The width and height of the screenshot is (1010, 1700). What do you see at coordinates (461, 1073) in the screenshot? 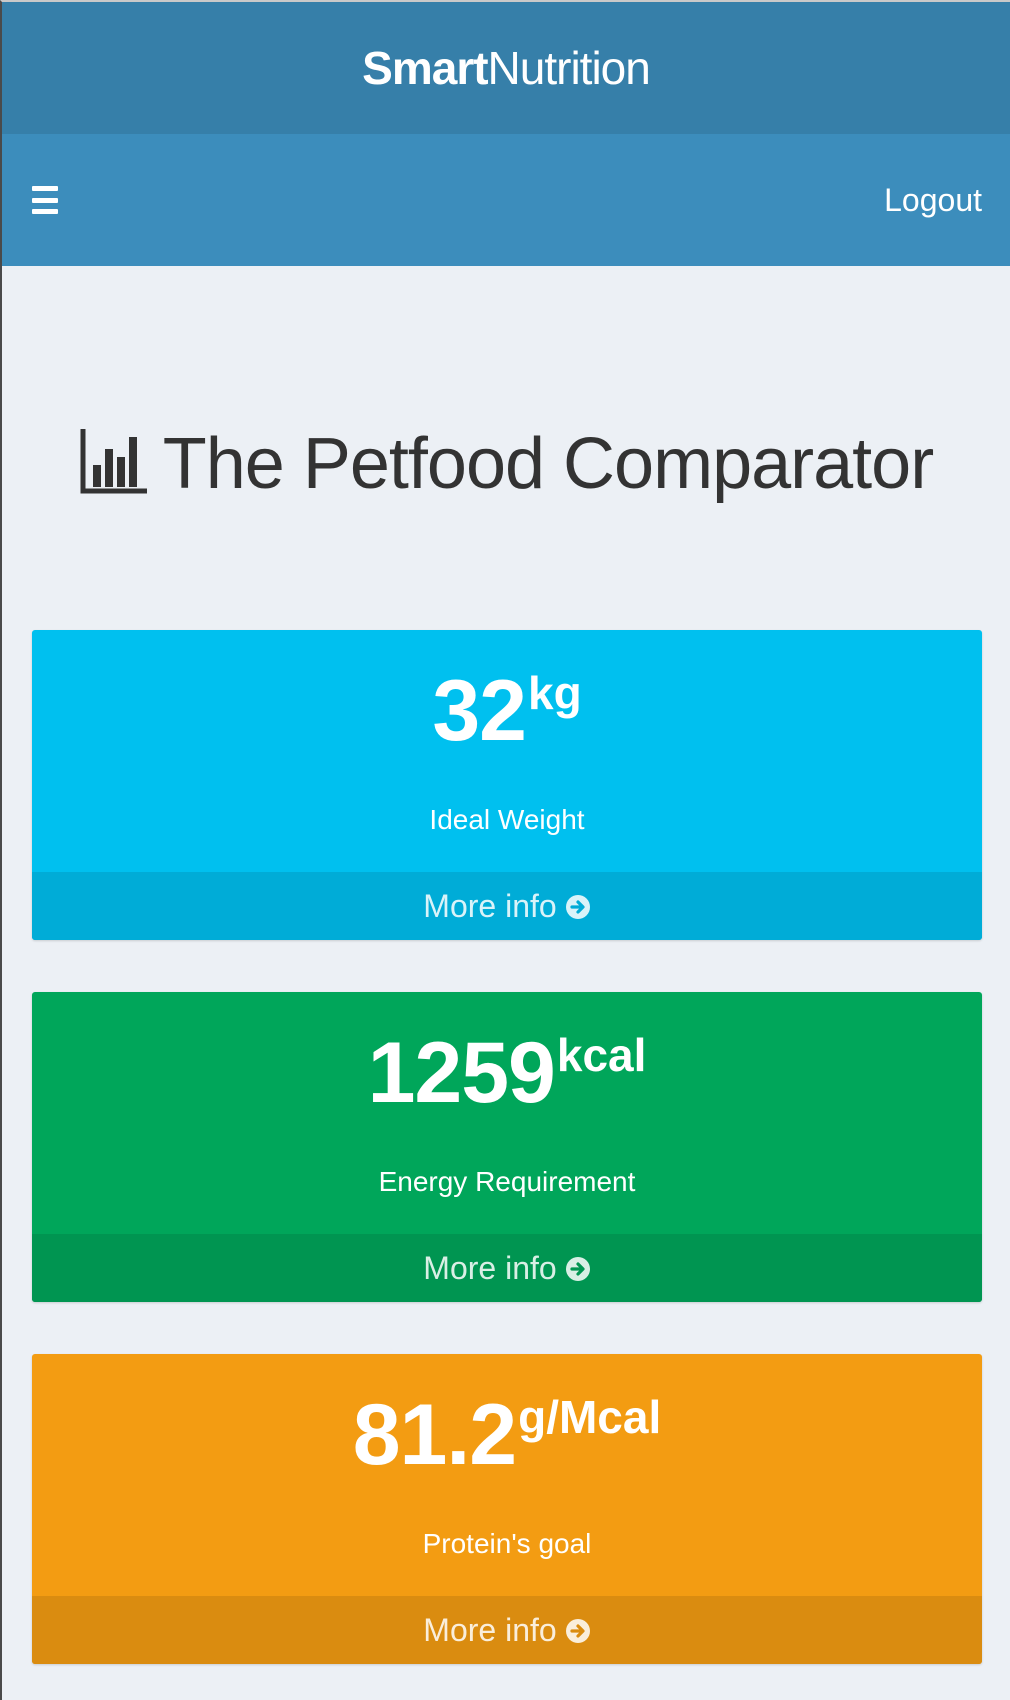
I see `energy-requirement-value: 1259` at bounding box center [461, 1073].